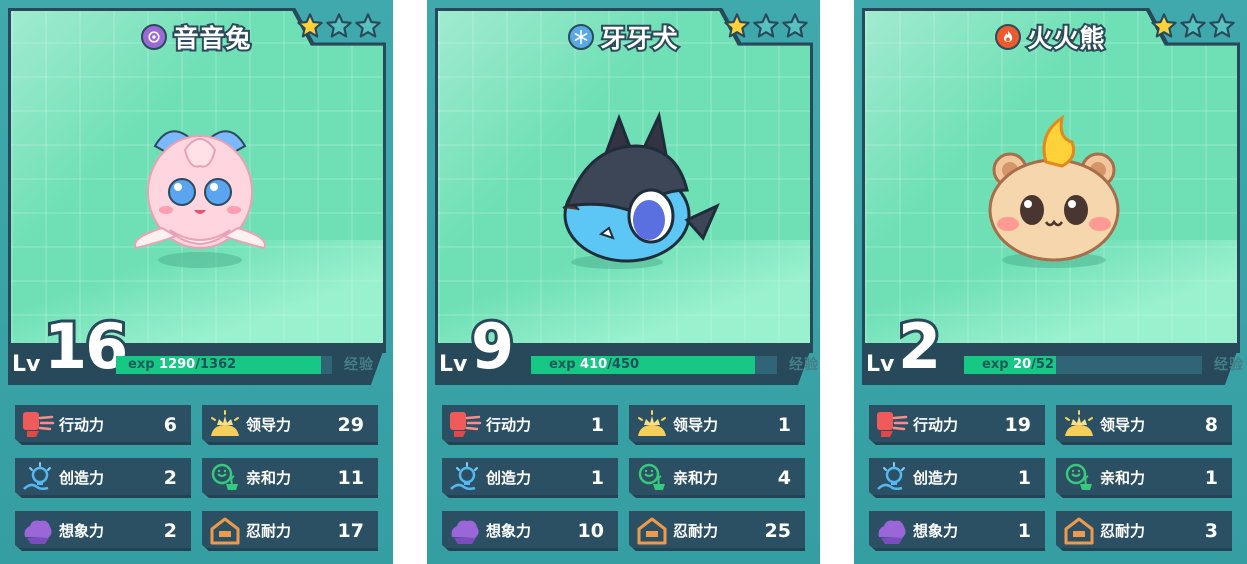 Image resolution: width=1247 pixels, height=564 pixels. I want to click on snowflake-icon, so click(581, 37).